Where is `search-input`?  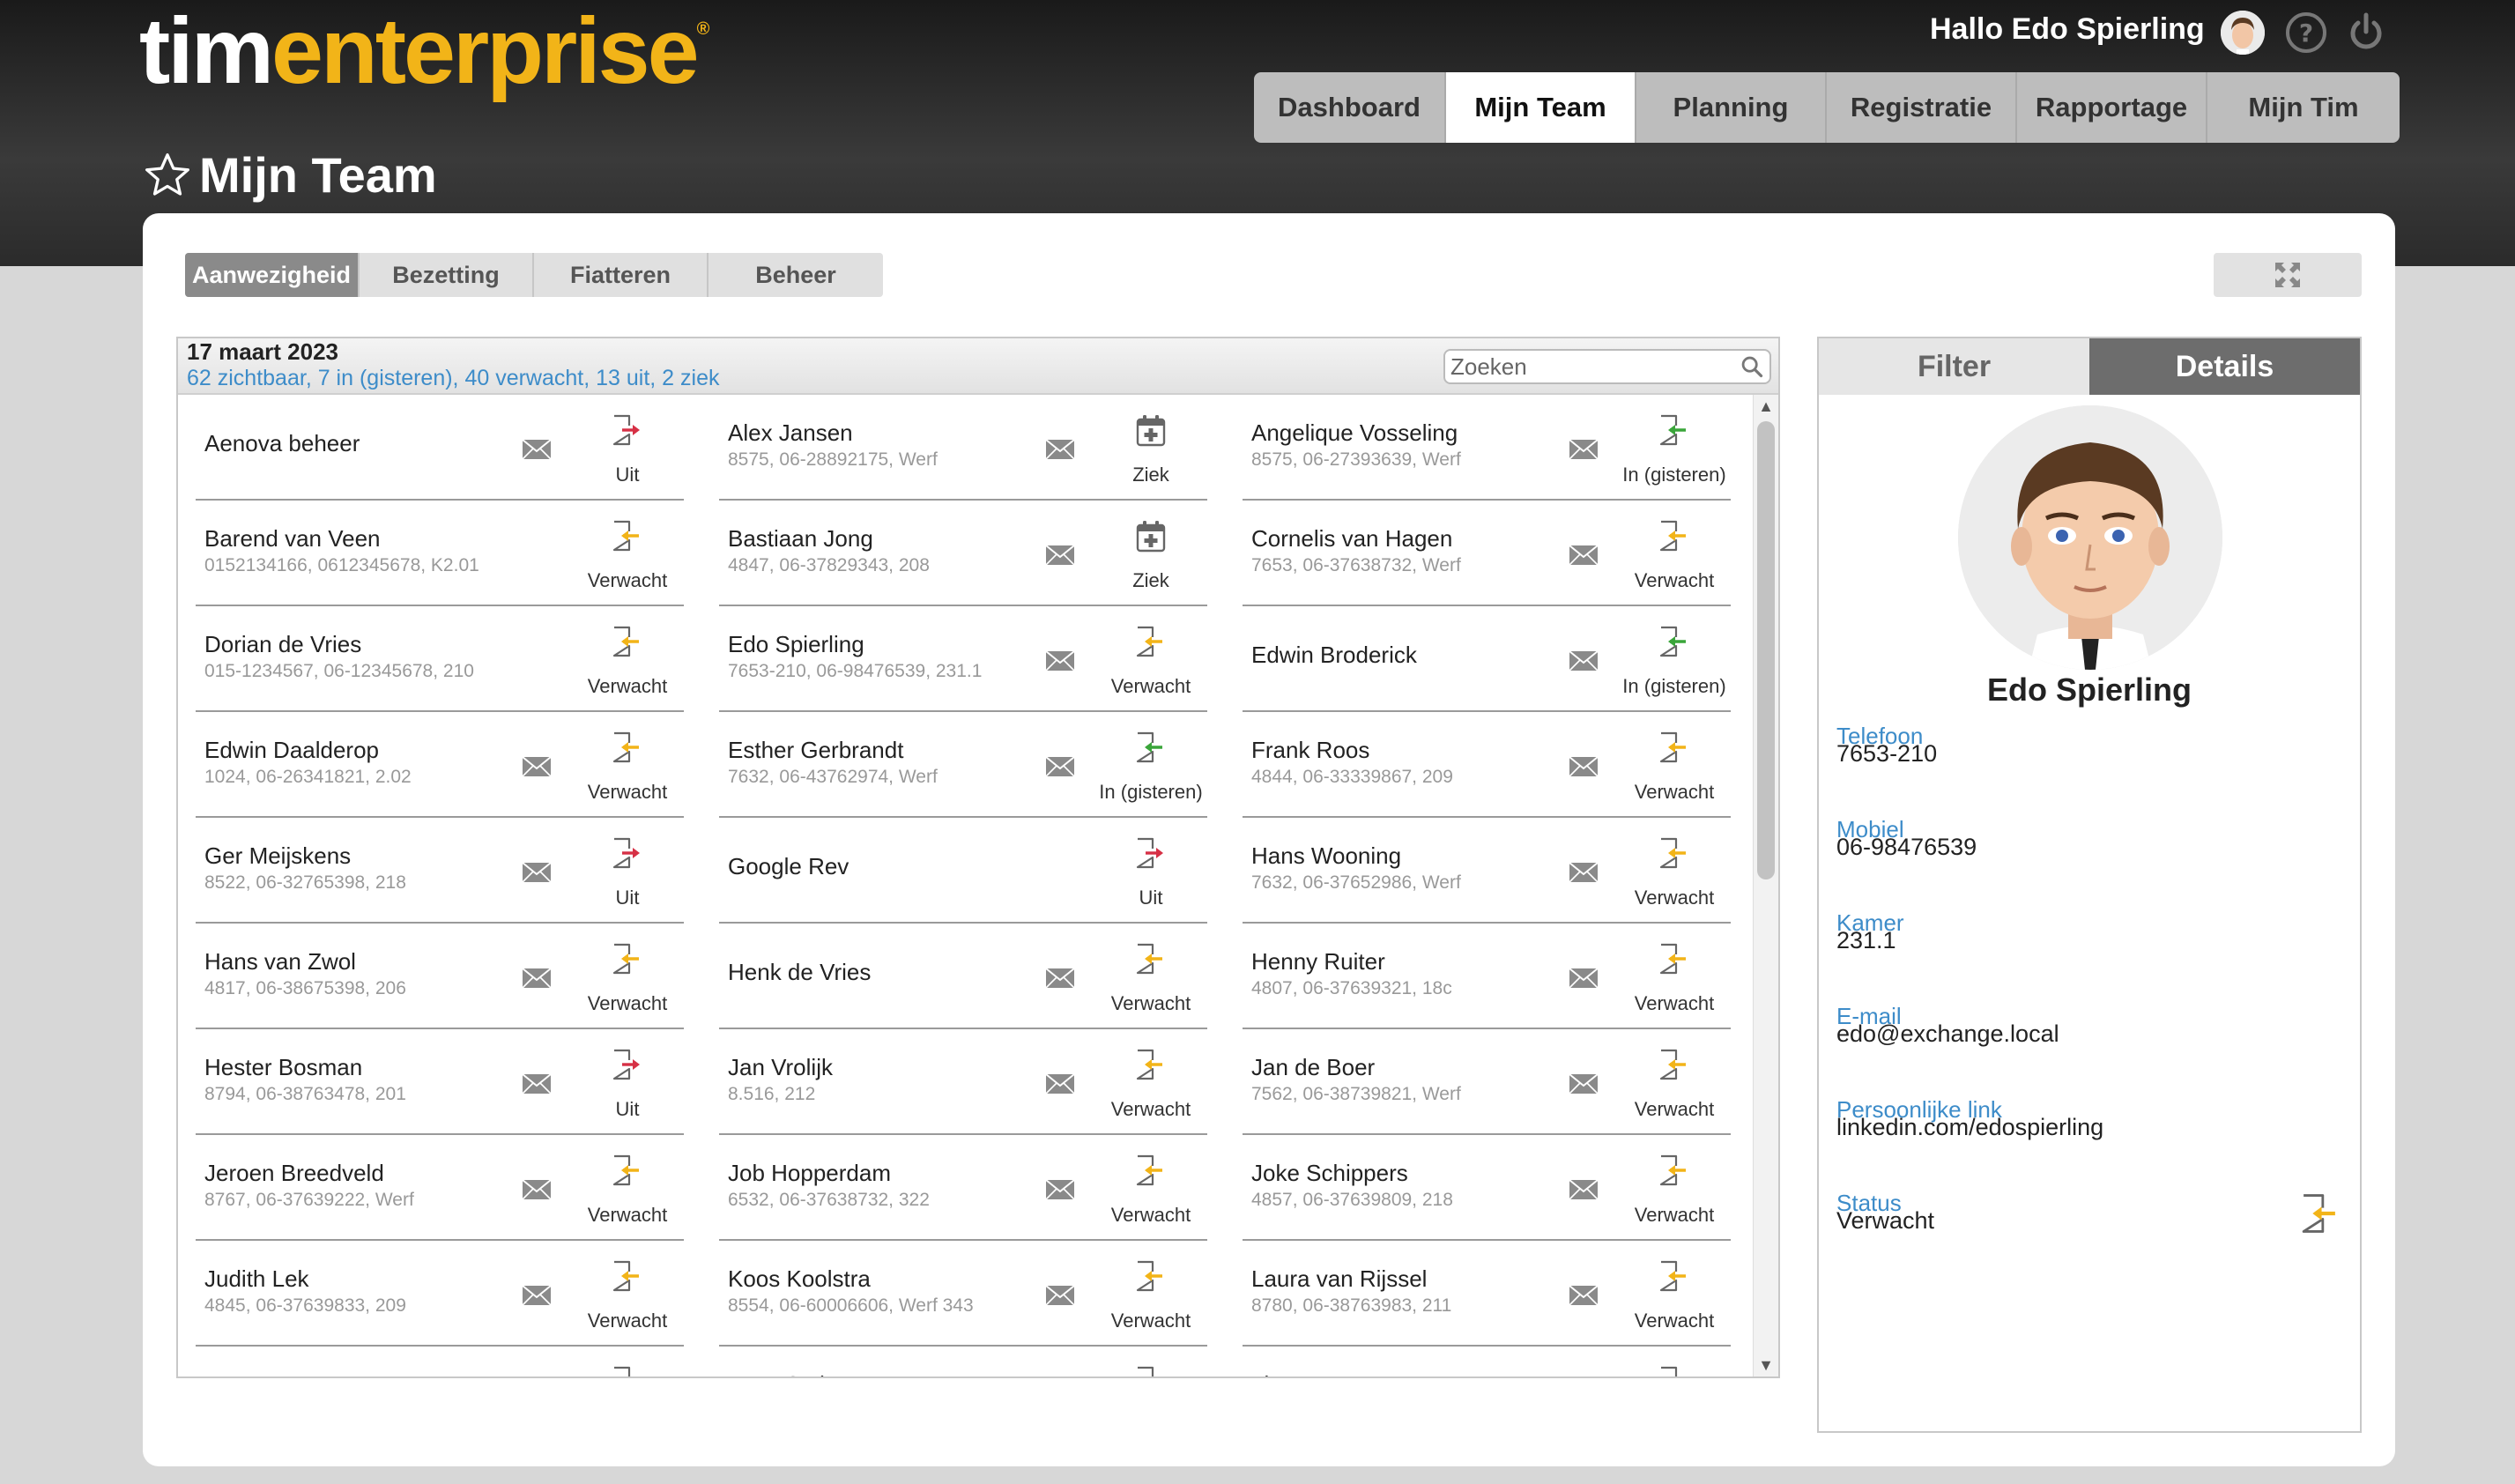 search-input is located at coordinates (1591, 366).